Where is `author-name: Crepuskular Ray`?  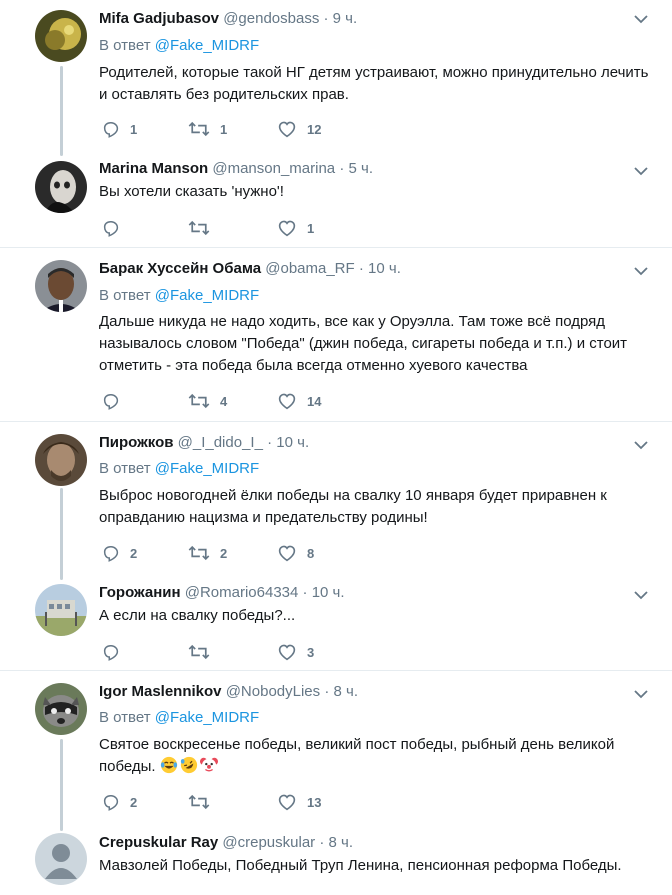
author-name: Crepuskular Ray is located at coordinates (158, 842).